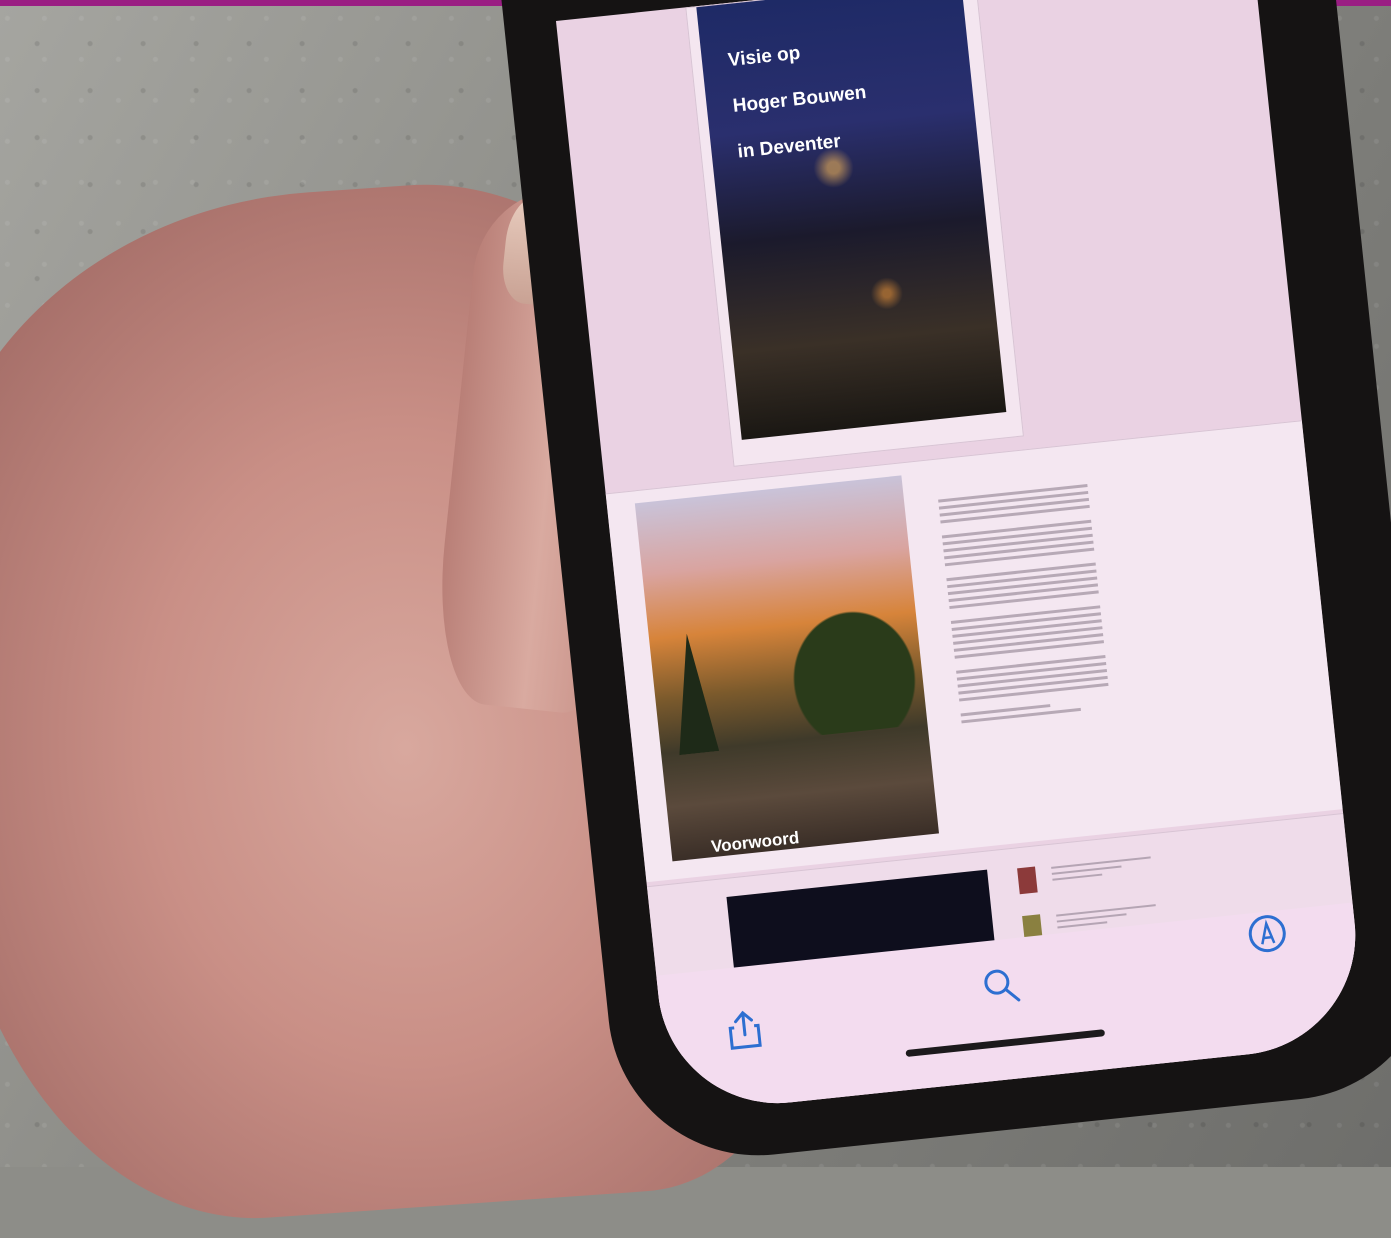 Image resolution: width=1391 pixels, height=1238 pixels. What do you see at coordinates (1101, 870) in the screenshot?
I see `toc-text` at bounding box center [1101, 870].